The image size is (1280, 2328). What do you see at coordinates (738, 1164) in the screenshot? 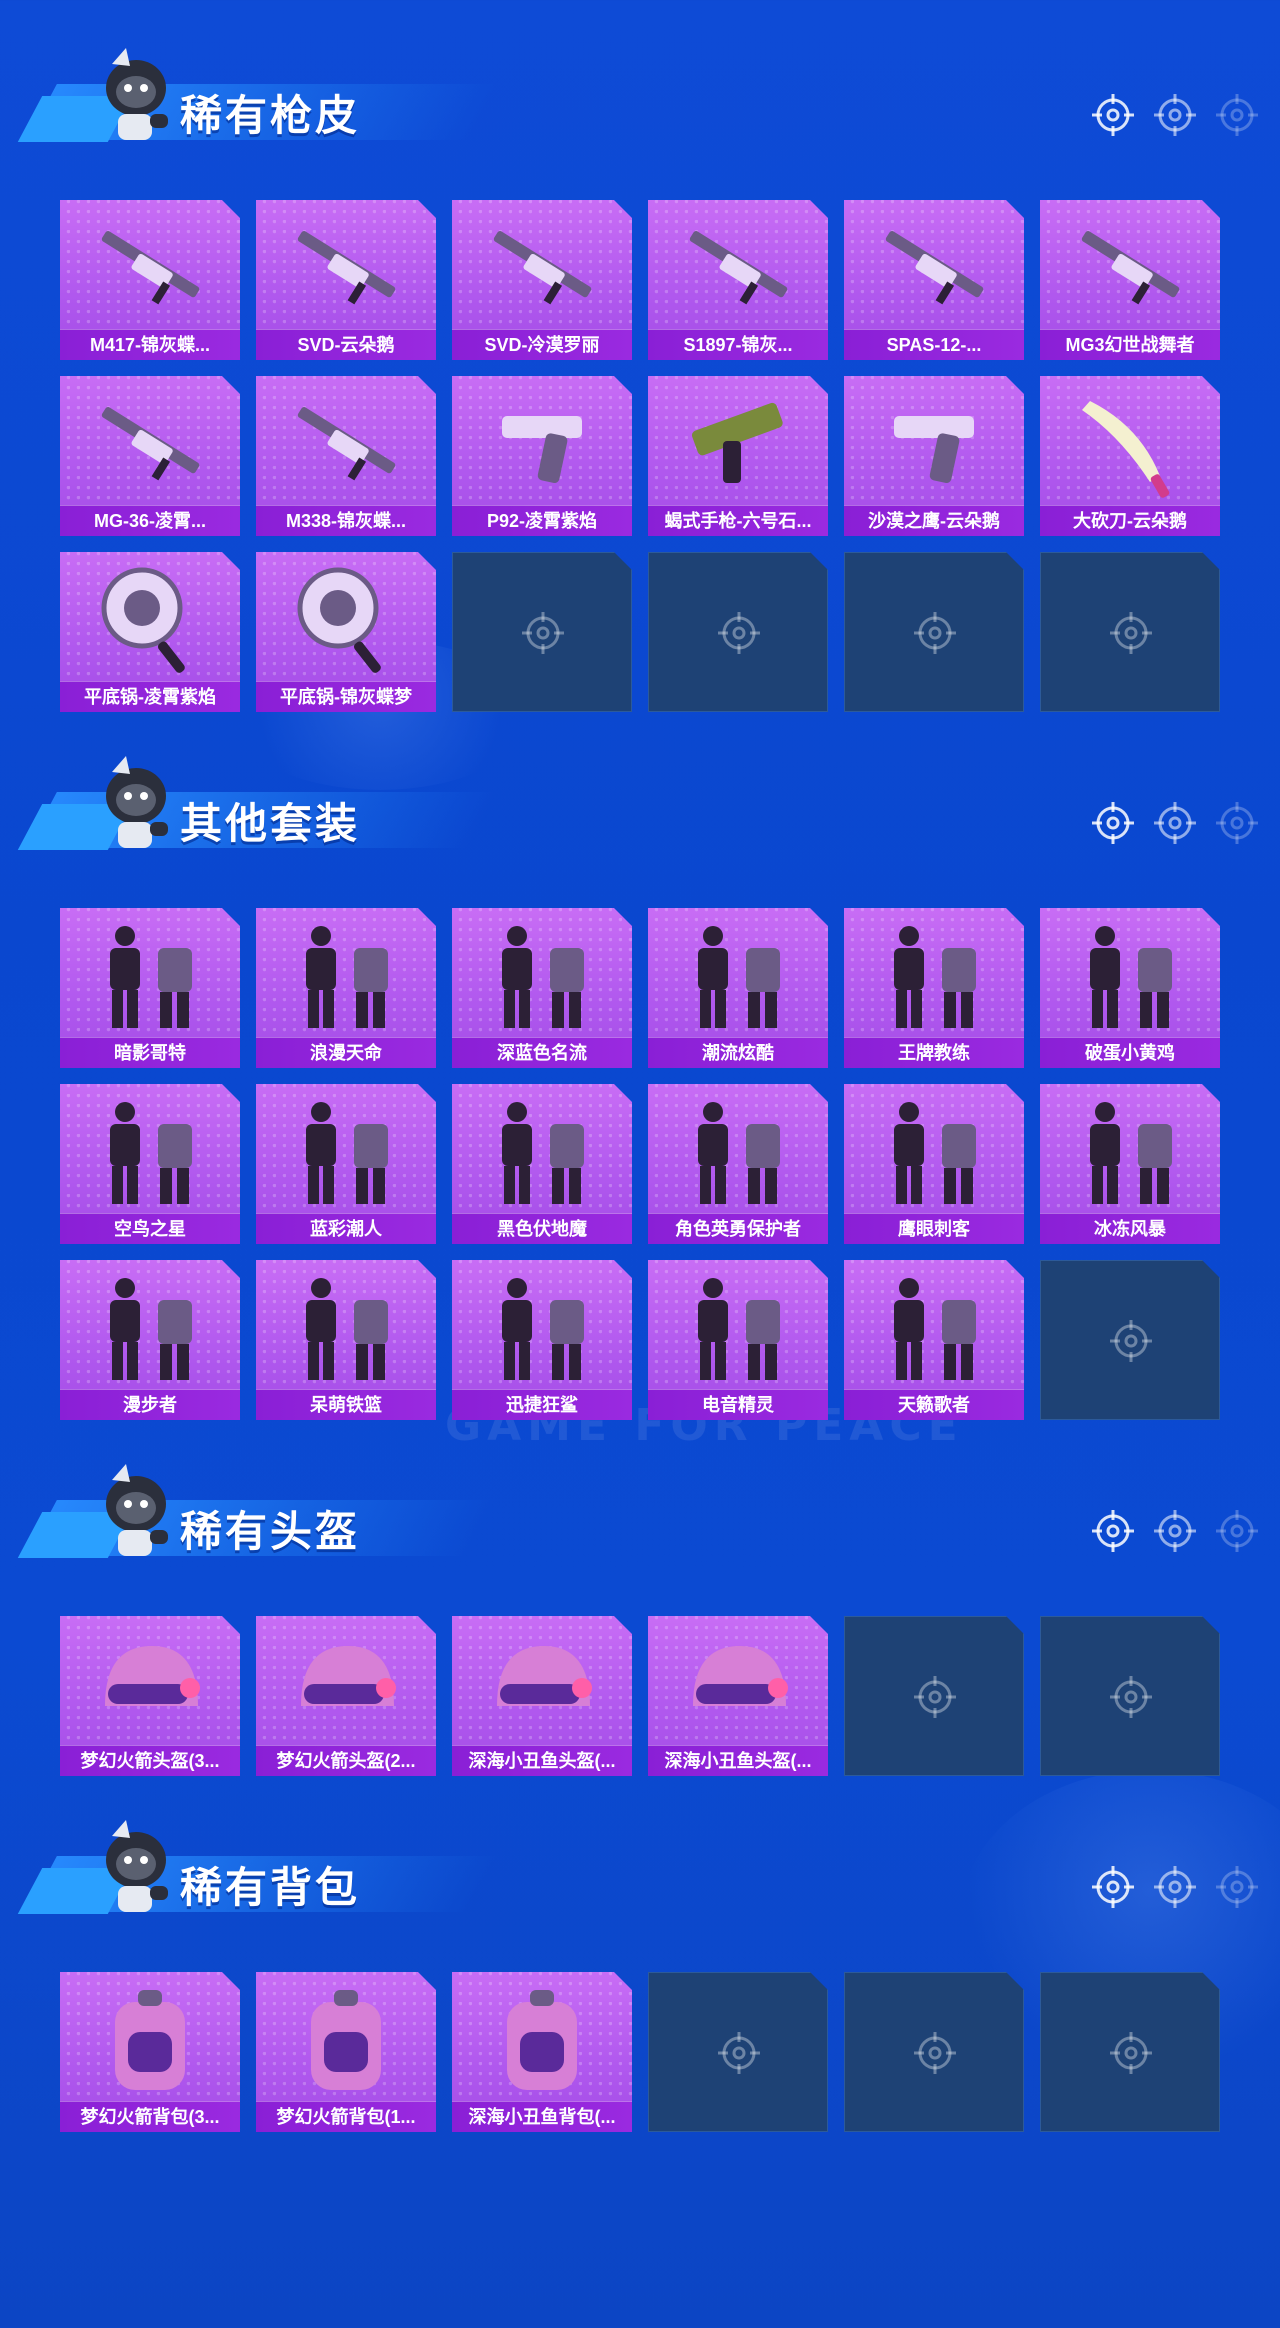
I see `item-card: 角色英勇保护者` at bounding box center [738, 1164].